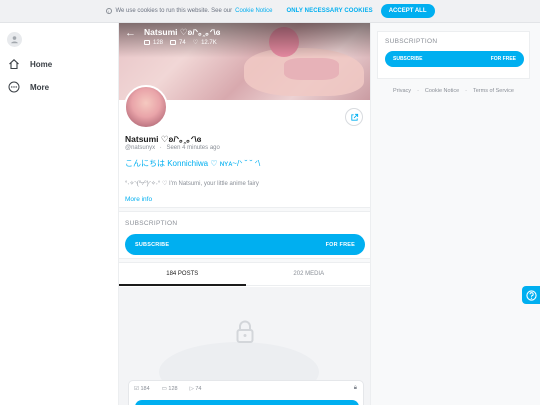  What do you see at coordinates (40, 87) in the screenshot?
I see `nav-item-label: More` at bounding box center [40, 87].